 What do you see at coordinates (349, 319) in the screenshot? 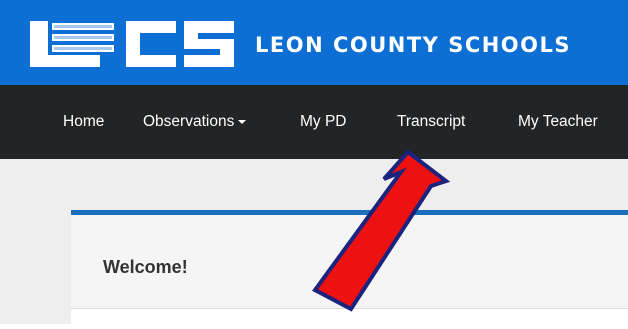
I see `panel-body` at bounding box center [349, 319].